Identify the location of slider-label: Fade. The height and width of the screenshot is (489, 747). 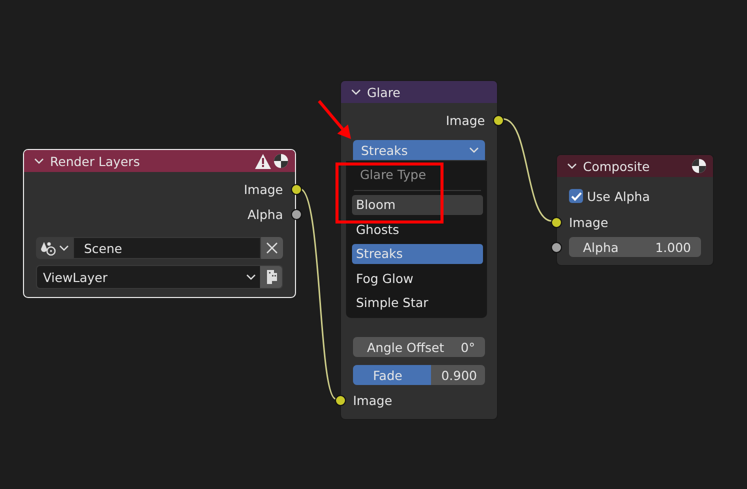
(387, 375).